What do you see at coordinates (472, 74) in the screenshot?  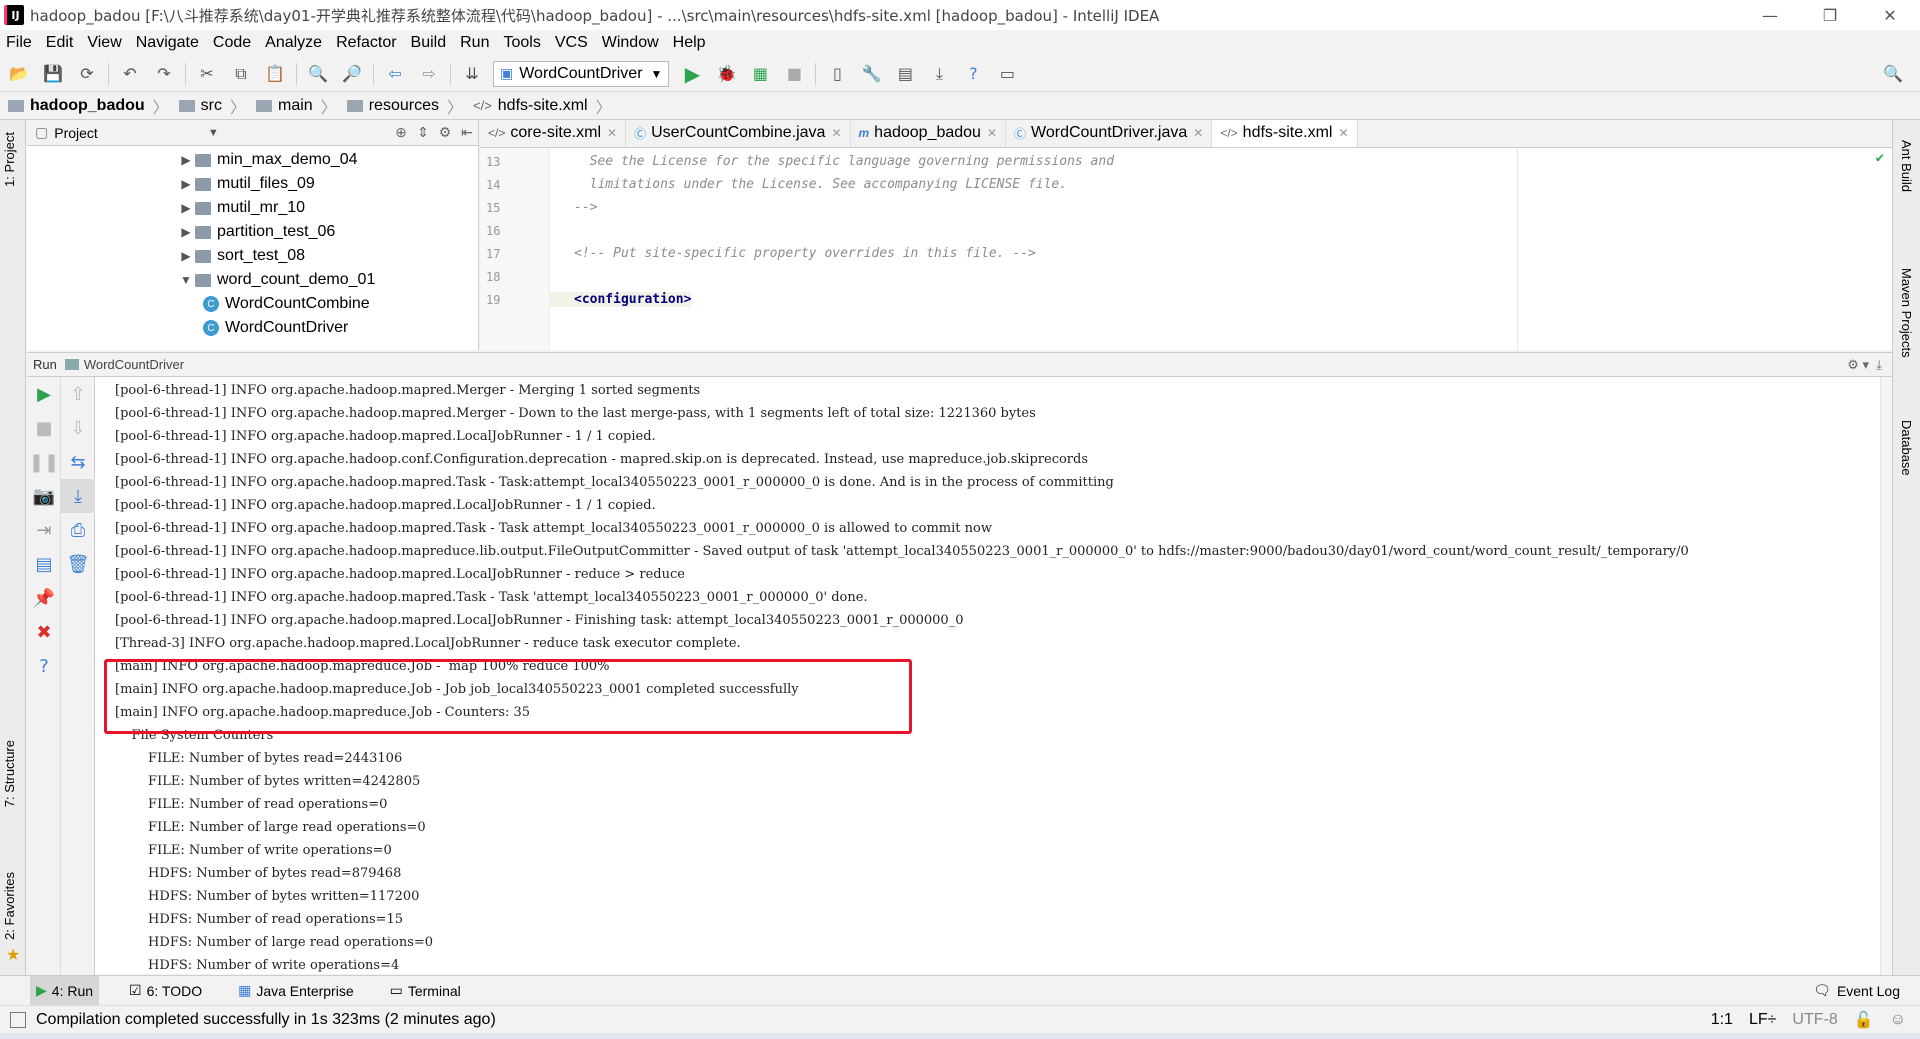 I see `build-project-icon: ⇊` at bounding box center [472, 74].